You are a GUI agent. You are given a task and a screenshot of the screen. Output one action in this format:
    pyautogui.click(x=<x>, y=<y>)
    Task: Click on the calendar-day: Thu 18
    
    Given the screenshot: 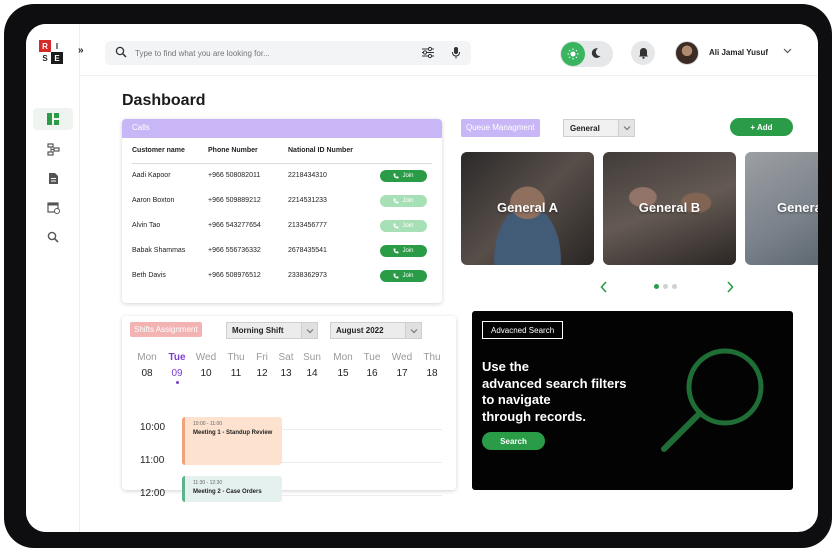 What is the action you would take?
    pyautogui.click(x=432, y=365)
    